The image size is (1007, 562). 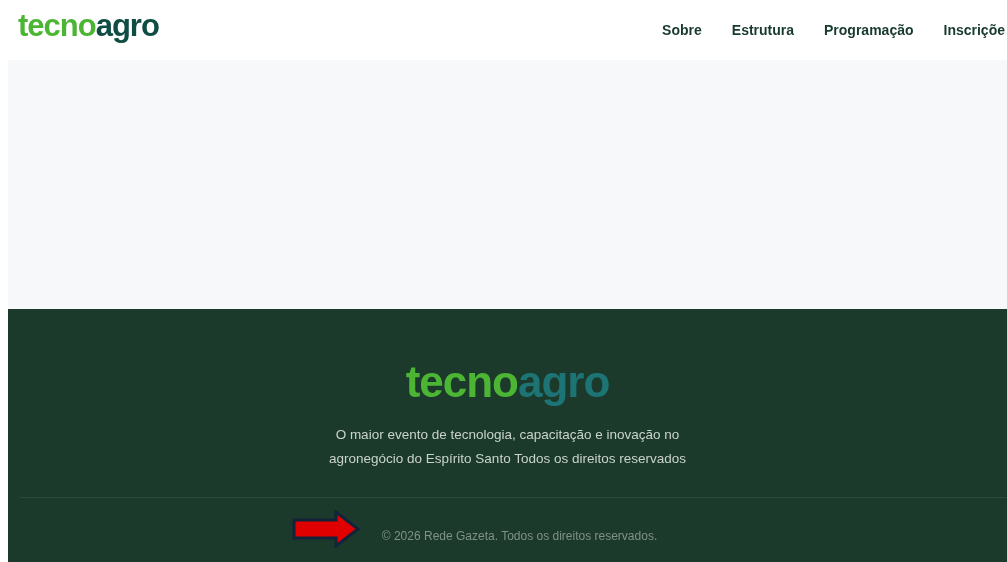 What do you see at coordinates (88, 26) in the screenshot?
I see `logo: tecnoagro` at bounding box center [88, 26].